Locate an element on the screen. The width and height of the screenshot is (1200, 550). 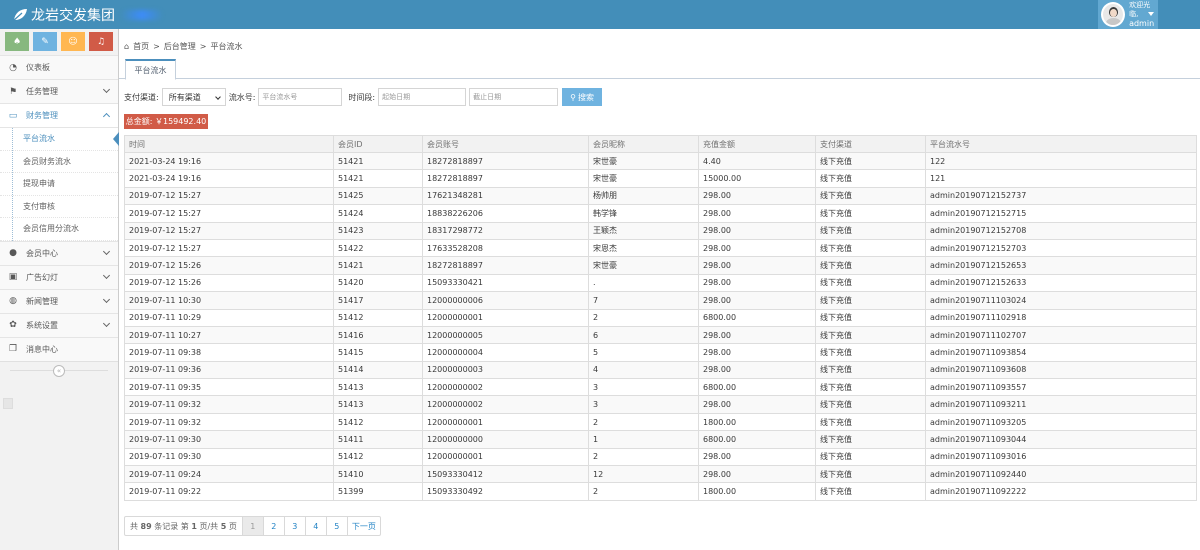
col-serial: 平台流水号 is located at coordinates (1061, 144).